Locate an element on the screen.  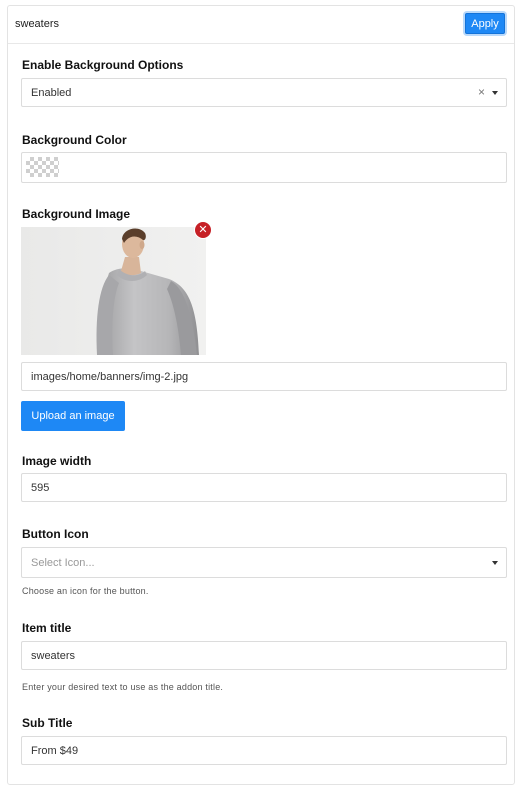
sub-title-value: From $49 is located at coordinates (55, 751).